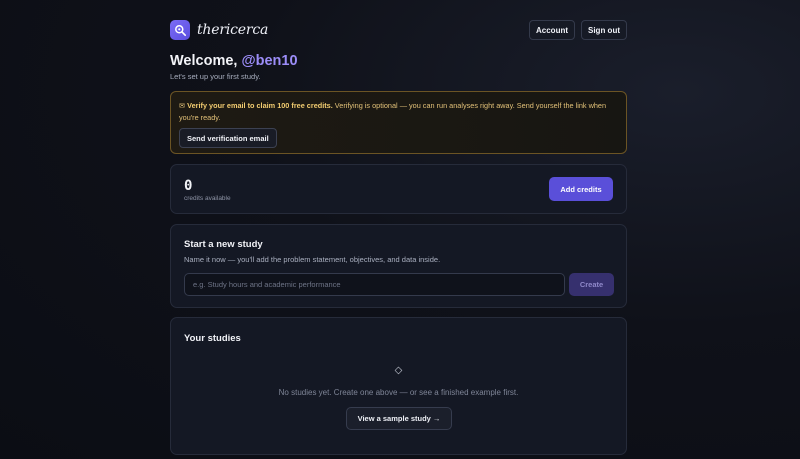 Image resolution: width=800 pixels, height=459 pixels. I want to click on credits-label: credits available, so click(207, 198).